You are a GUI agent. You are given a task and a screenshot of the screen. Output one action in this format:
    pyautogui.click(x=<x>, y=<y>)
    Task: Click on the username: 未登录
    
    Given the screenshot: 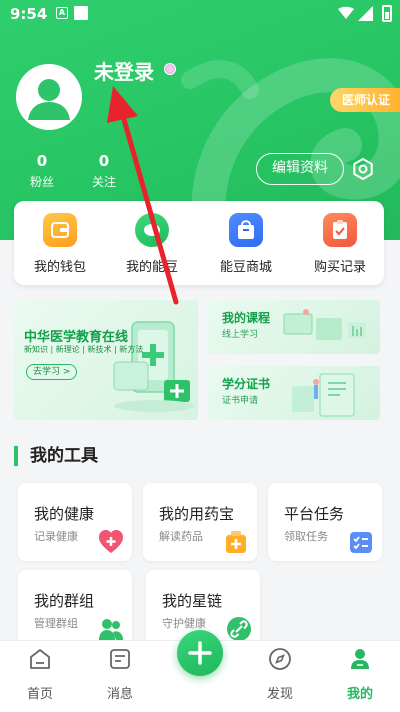 What is the action you would take?
    pyautogui.click(x=124, y=70)
    